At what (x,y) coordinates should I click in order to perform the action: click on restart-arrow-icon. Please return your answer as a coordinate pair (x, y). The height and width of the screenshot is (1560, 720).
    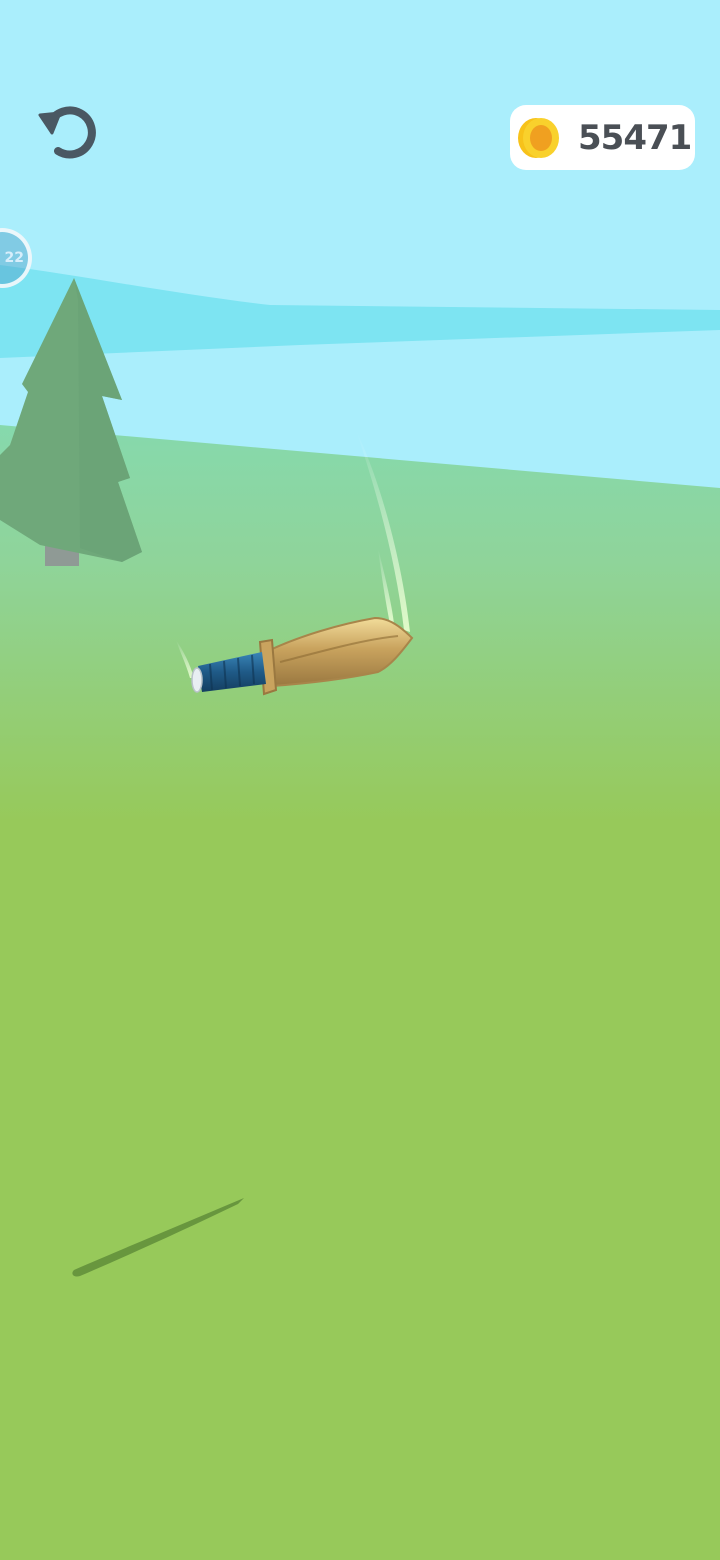
    Looking at the image, I should click on (67, 132).